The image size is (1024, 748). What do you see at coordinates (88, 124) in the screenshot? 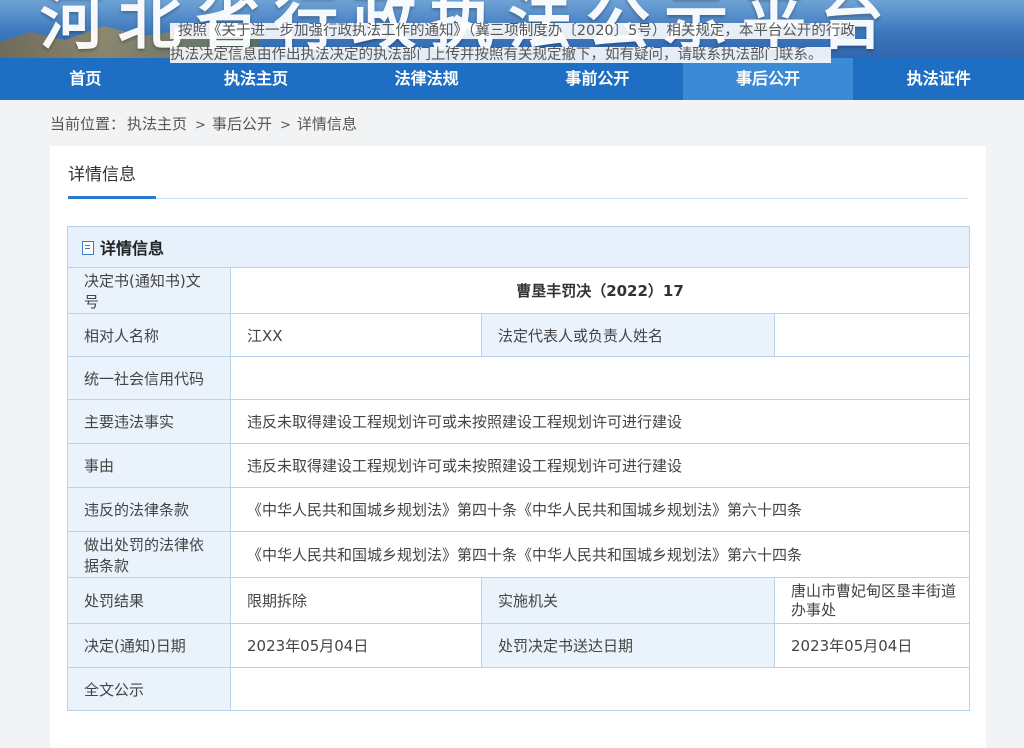
I see `breadcrumb-prefix: 当前位置：` at bounding box center [88, 124].